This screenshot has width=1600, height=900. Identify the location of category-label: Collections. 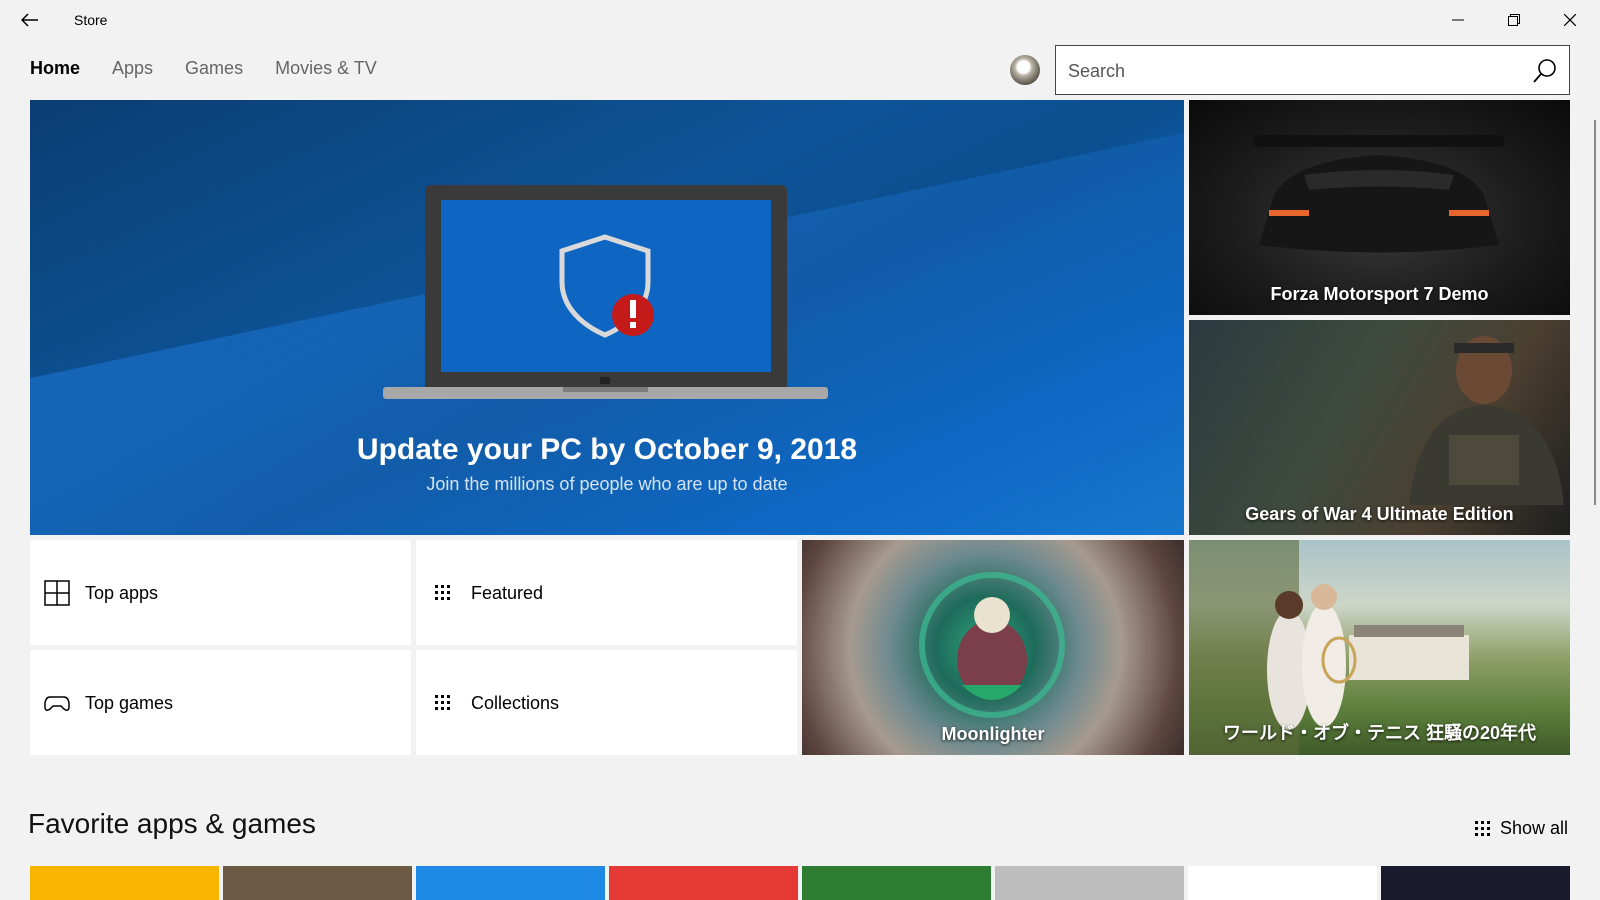
(515, 703).